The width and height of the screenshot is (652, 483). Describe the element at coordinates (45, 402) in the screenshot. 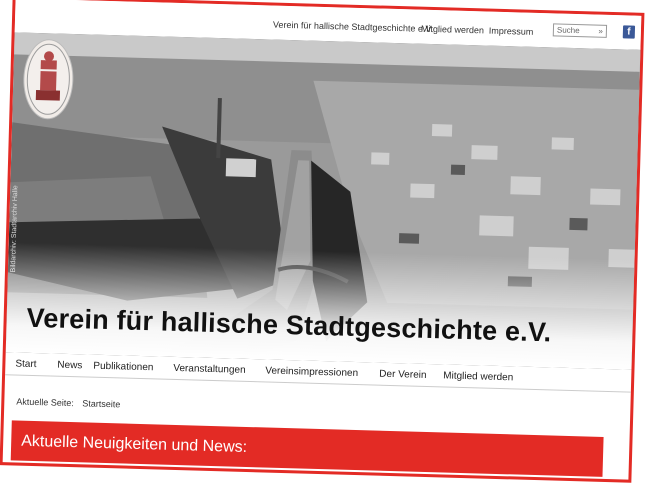

I see `breadcrumb-label: Aktuelle Seite:` at that location.